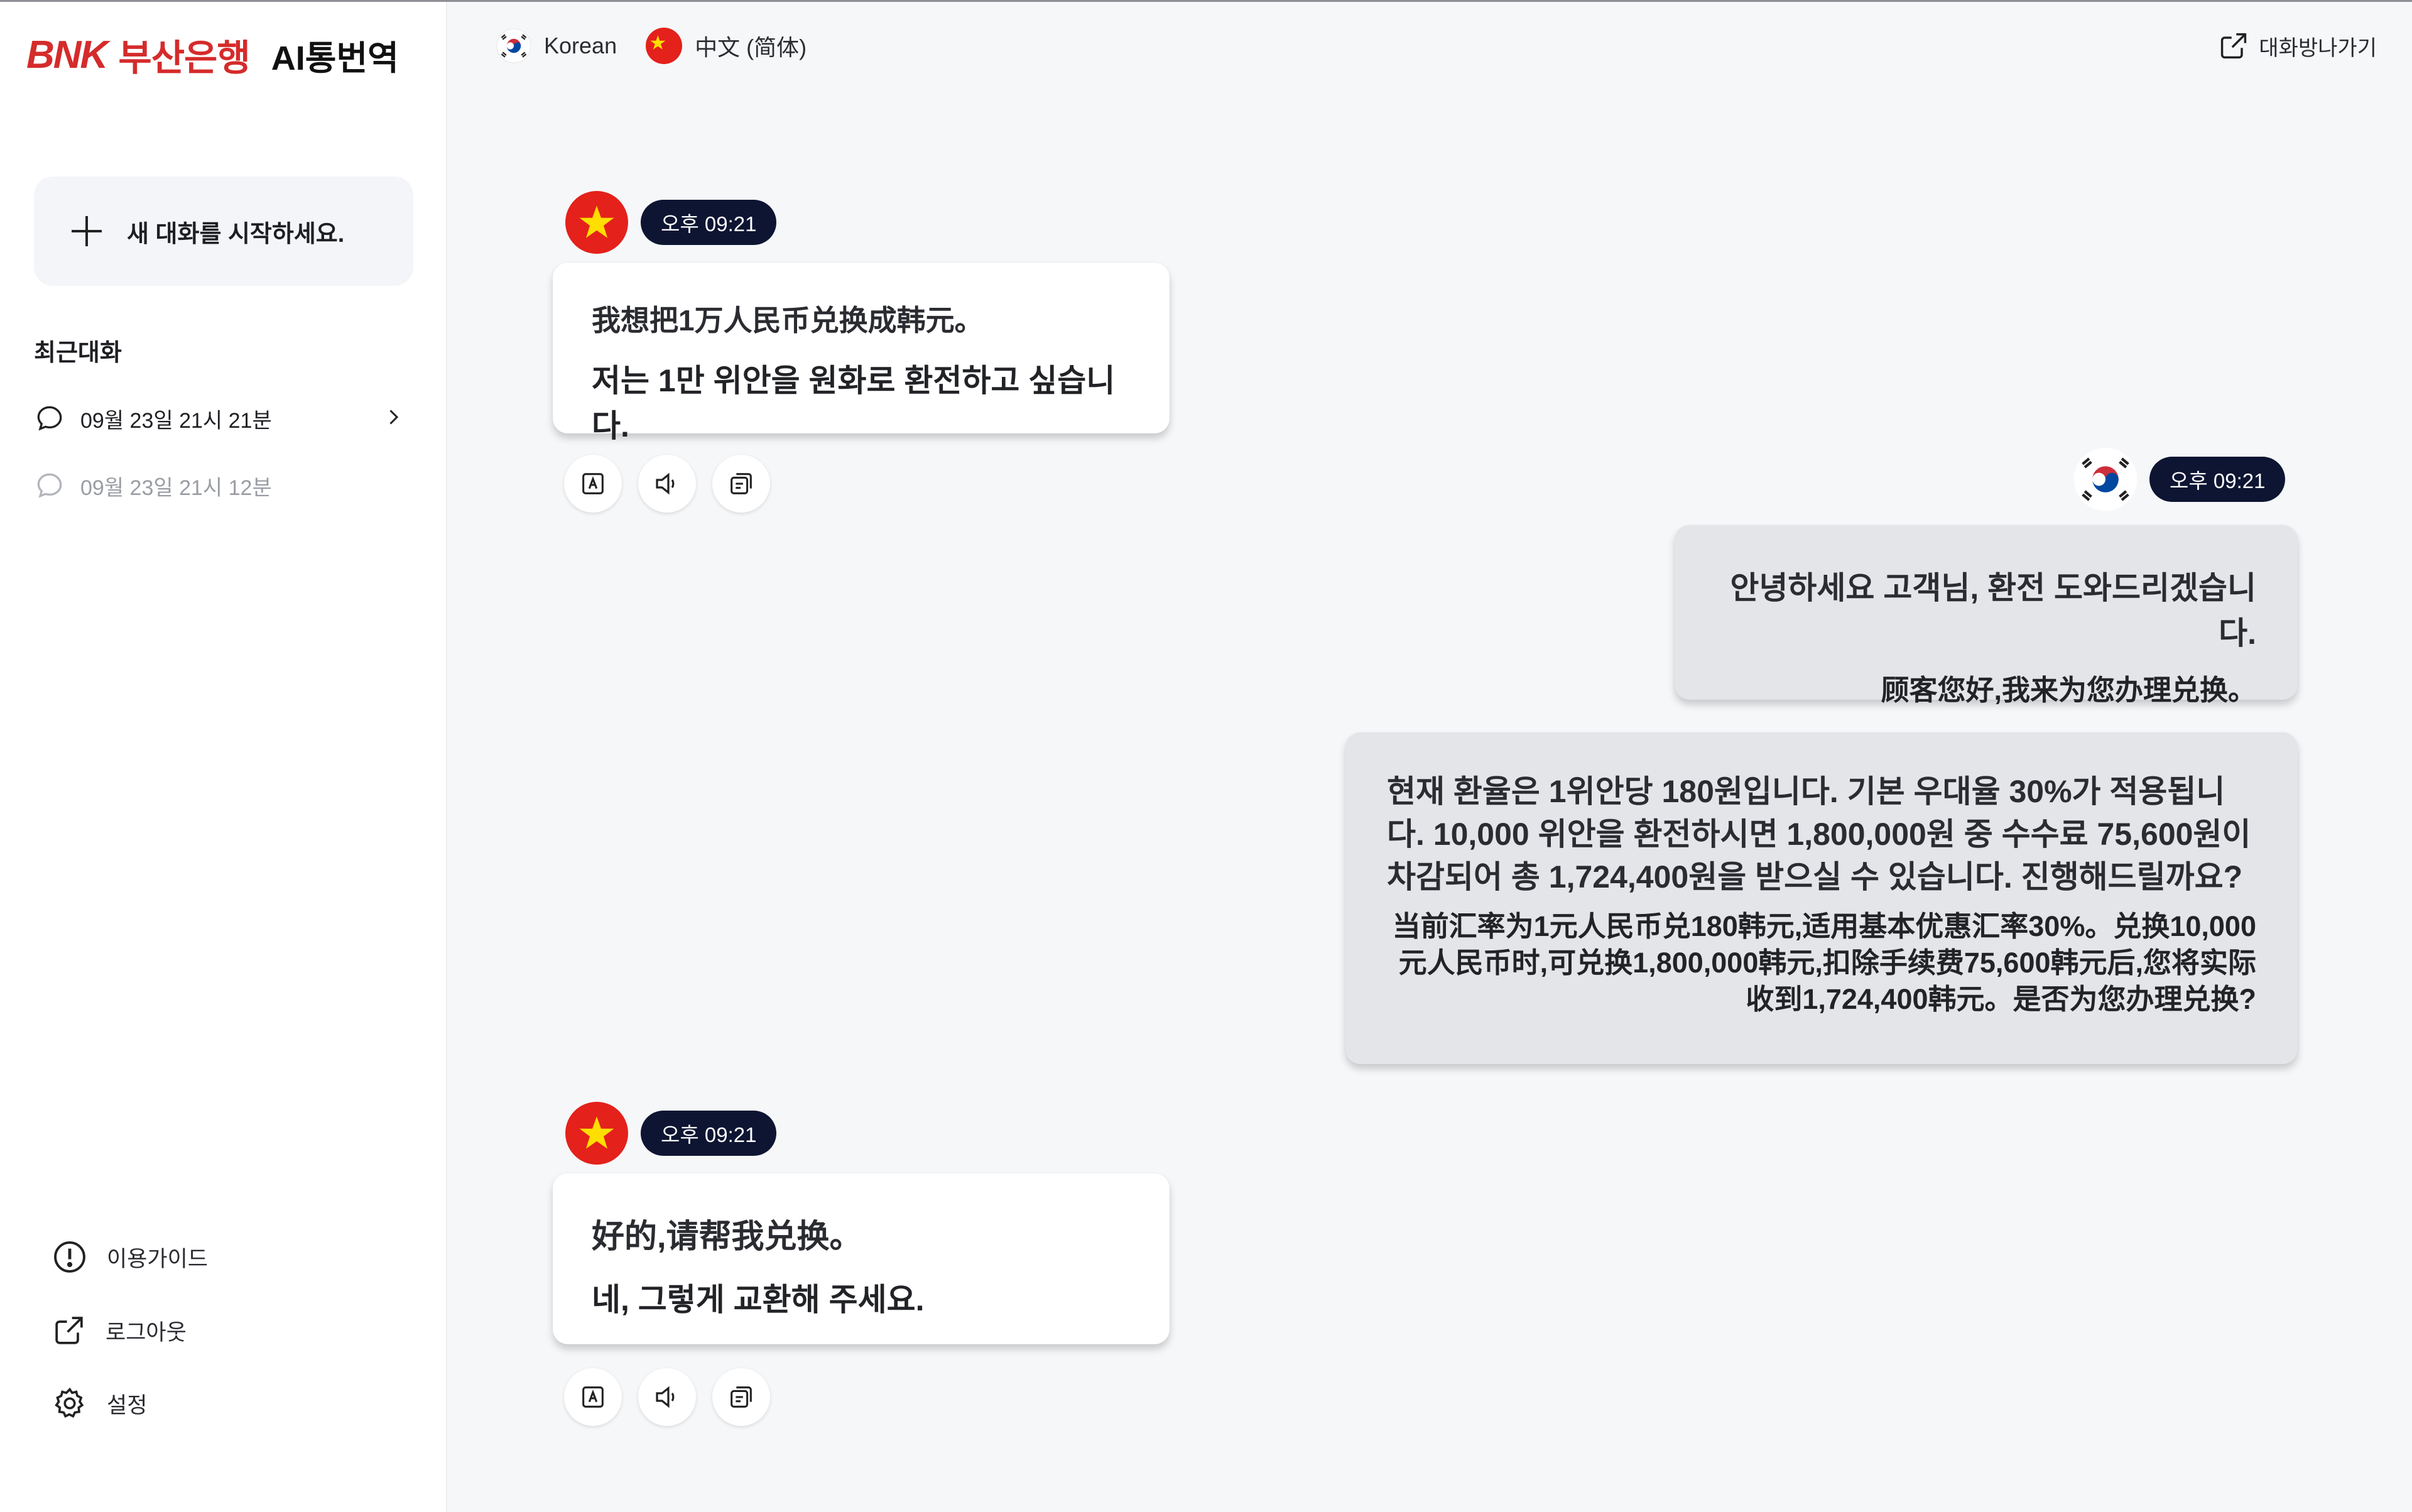 This screenshot has height=1512, width=2412. Describe the element at coordinates (854, 403) in the screenshot. I see `message-translated-text: 저는 1만 위안을 원화로 환전하고 싶습니다.` at that location.